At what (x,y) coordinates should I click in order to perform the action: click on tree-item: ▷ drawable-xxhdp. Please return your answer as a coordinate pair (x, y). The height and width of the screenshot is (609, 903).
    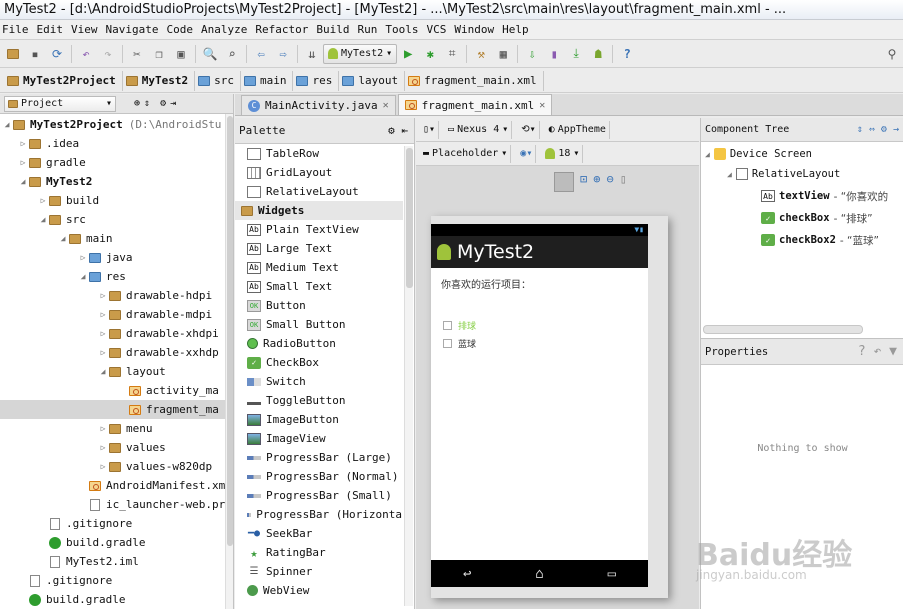
    Looking at the image, I should click on (116, 352).